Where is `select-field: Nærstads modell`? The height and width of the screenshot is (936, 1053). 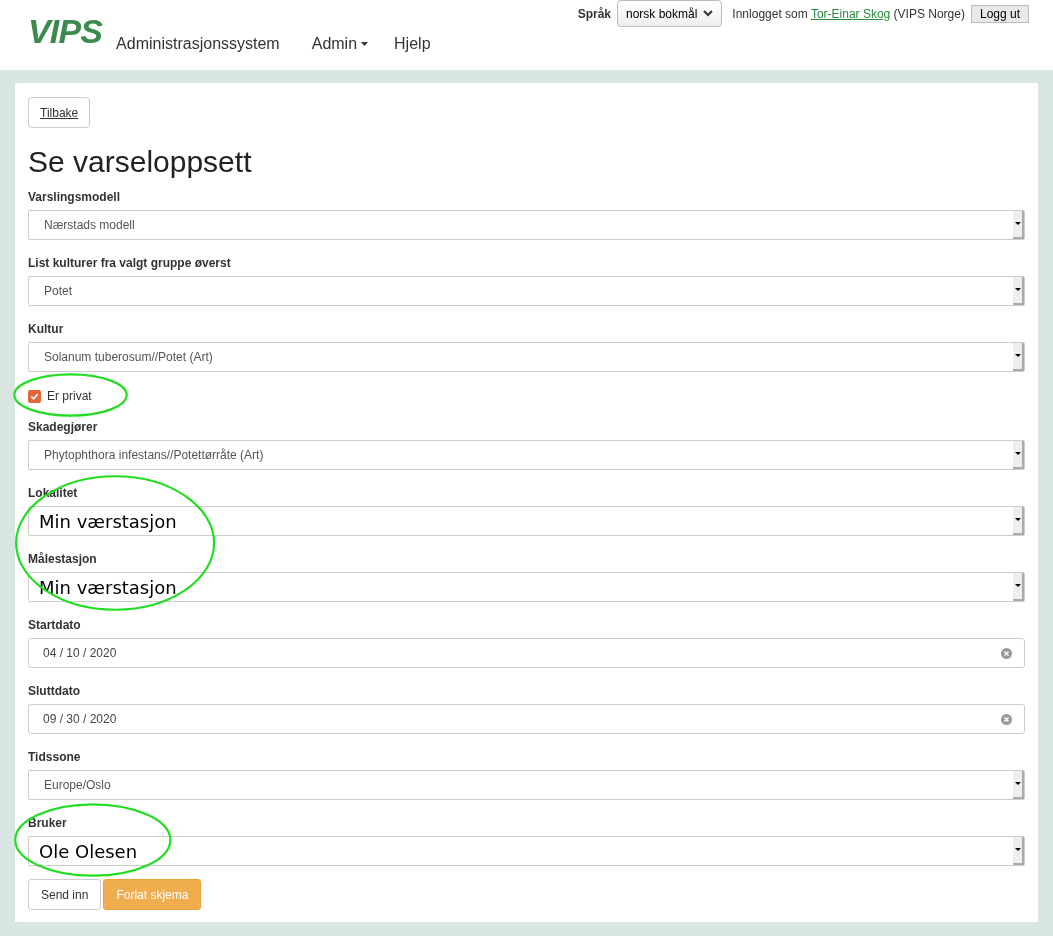
select-field: Nærstads modell is located at coordinates (526, 225).